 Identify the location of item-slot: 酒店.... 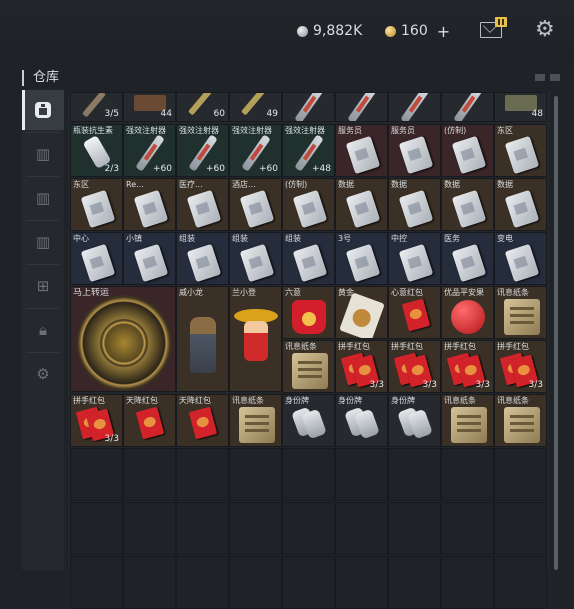
(255, 204).